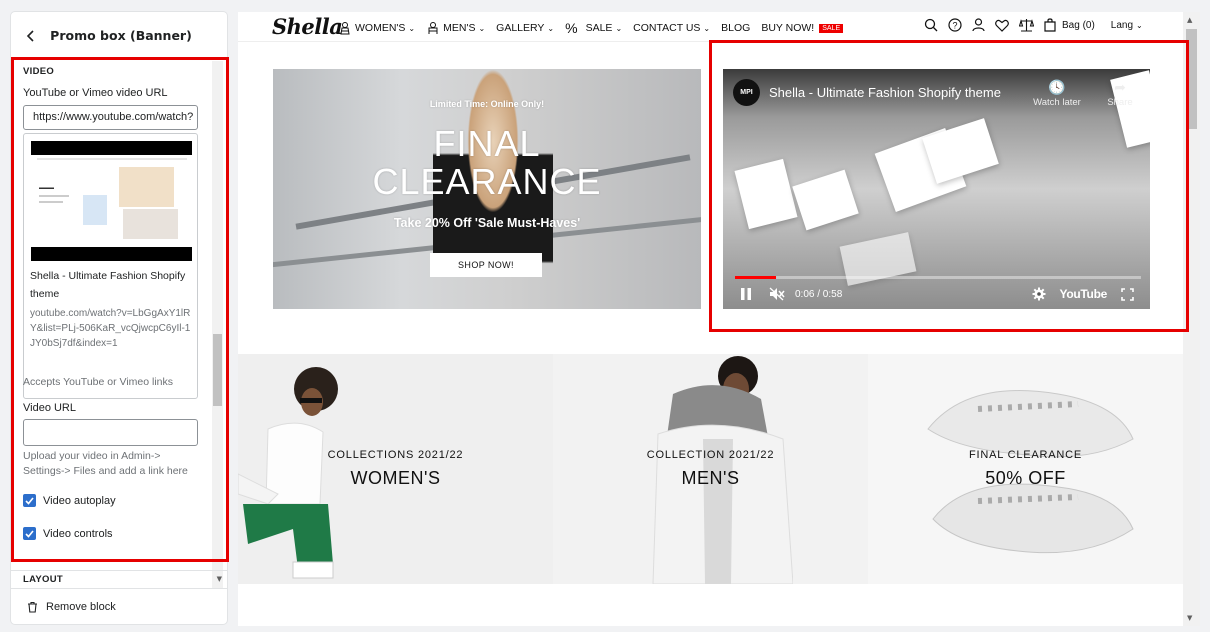  I want to click on tile-sale: FINAL CLEARANCE 50% OFF, so click(1025, 469).